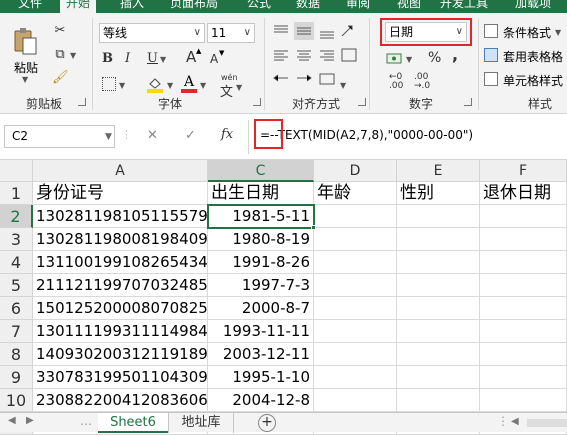 The width and height of the screenshot is (567, 435). I want to click on clipboard-dialog-launcher-icon, so click(82, 102).